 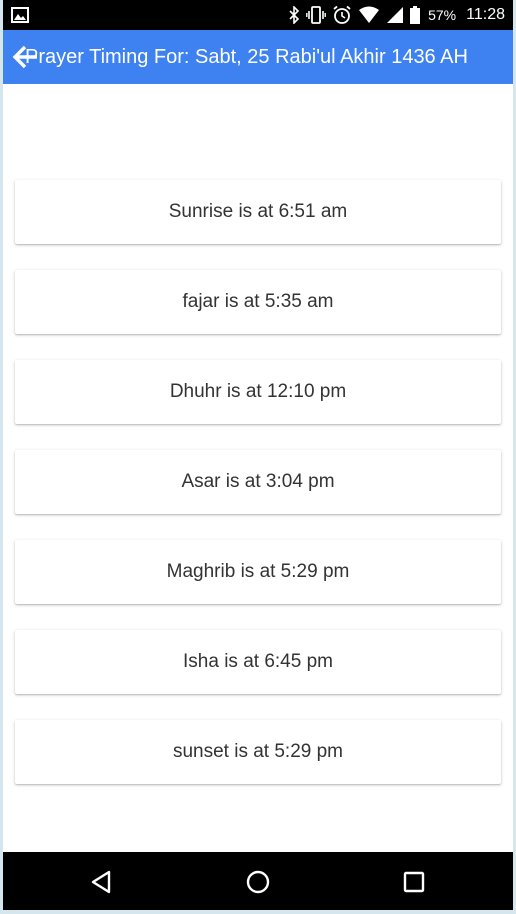 What do you see at coordinates (258, 15) in the screenshot?
I see `status-bar: 57% 11:28` at bounding box center [258, 15].